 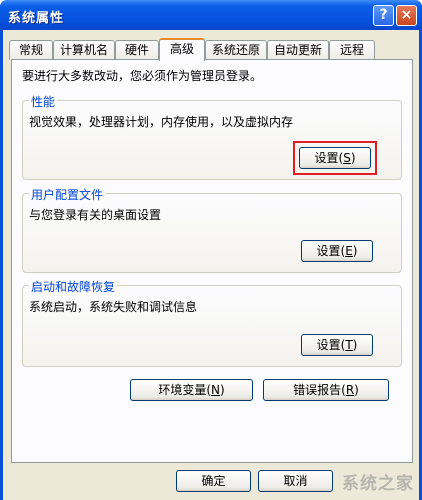 What do you see at coordinates (36, 18) in the screenshot?
I see `window-title: 系统属性` at bounding box center [36, 18].